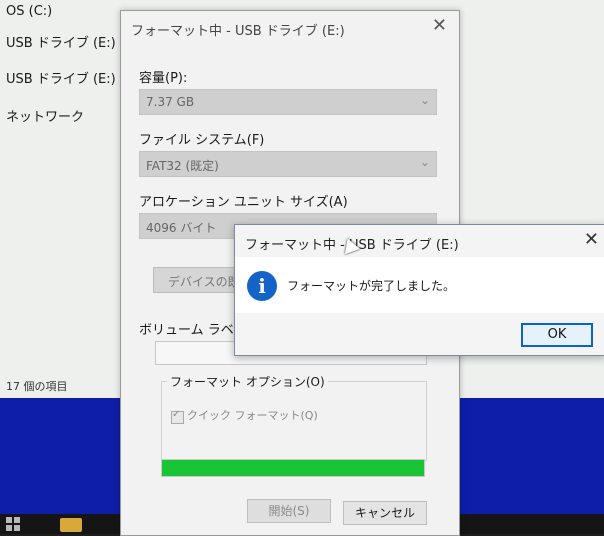  I want to click on item-count-status: 17 個の項目, so click(37, 386).